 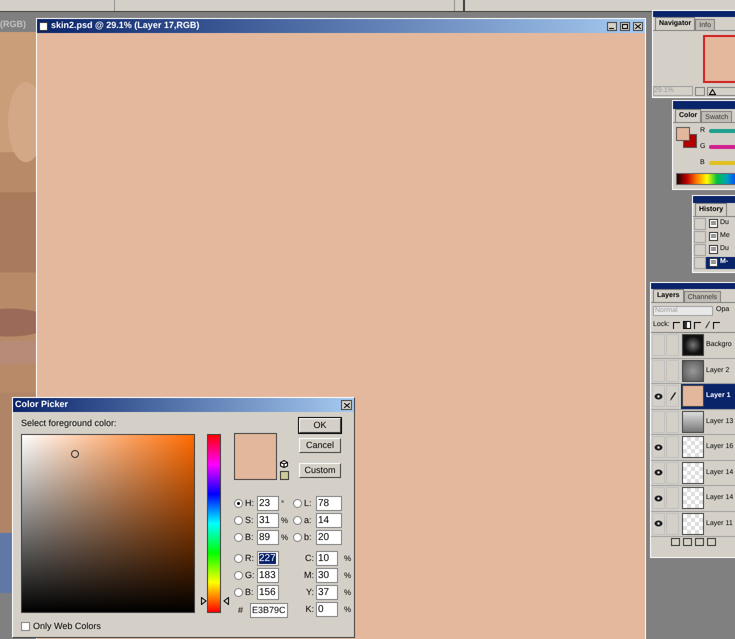 What do you see at coordinates (327, 558) in the screenshot?
I see `number-field: 10` at bounding box center [327, 558].